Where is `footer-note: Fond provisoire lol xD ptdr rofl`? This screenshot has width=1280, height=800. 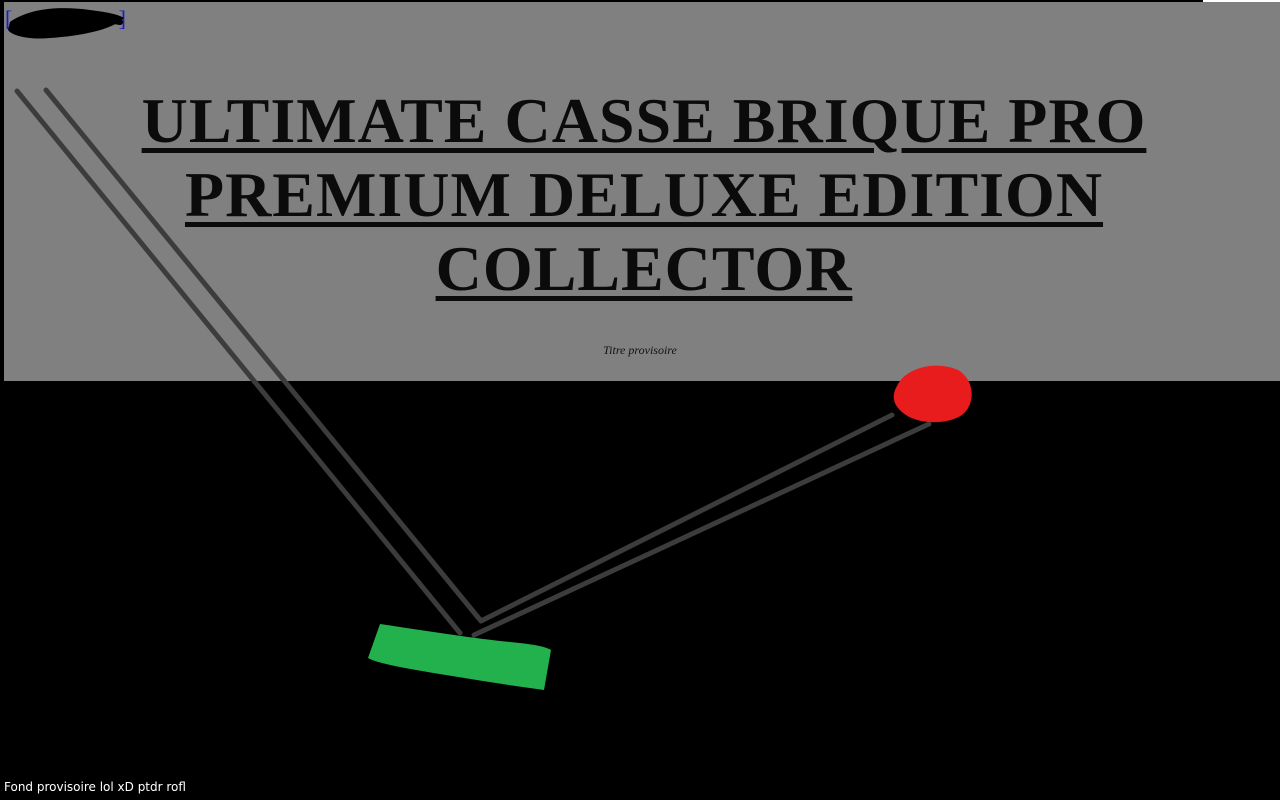
footer-note: Fond provisoire lol xD ptdr rofl is located at coordinates (95, 787).